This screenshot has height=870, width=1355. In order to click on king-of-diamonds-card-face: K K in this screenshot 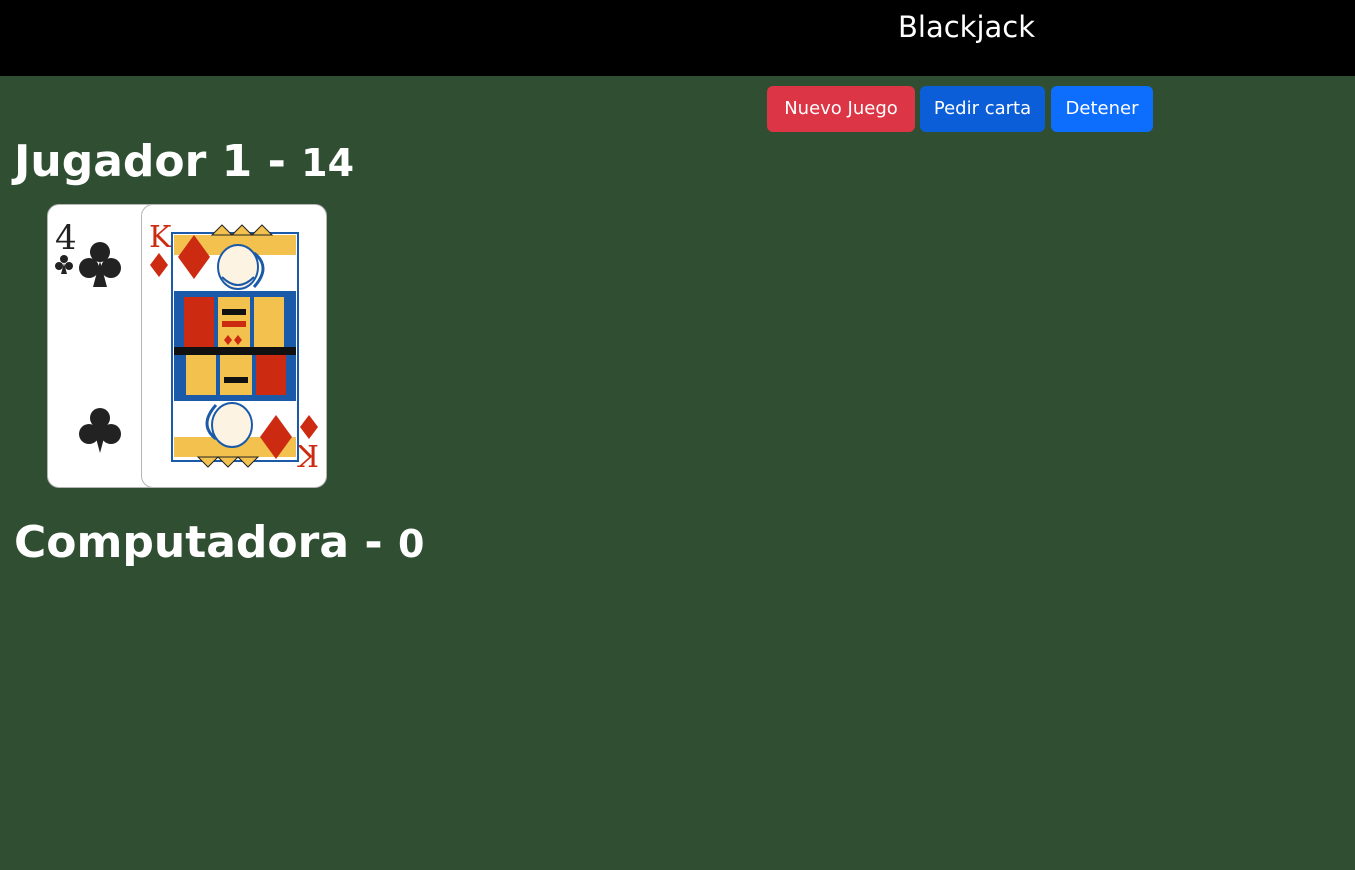, I will do `click(234, 346)`.